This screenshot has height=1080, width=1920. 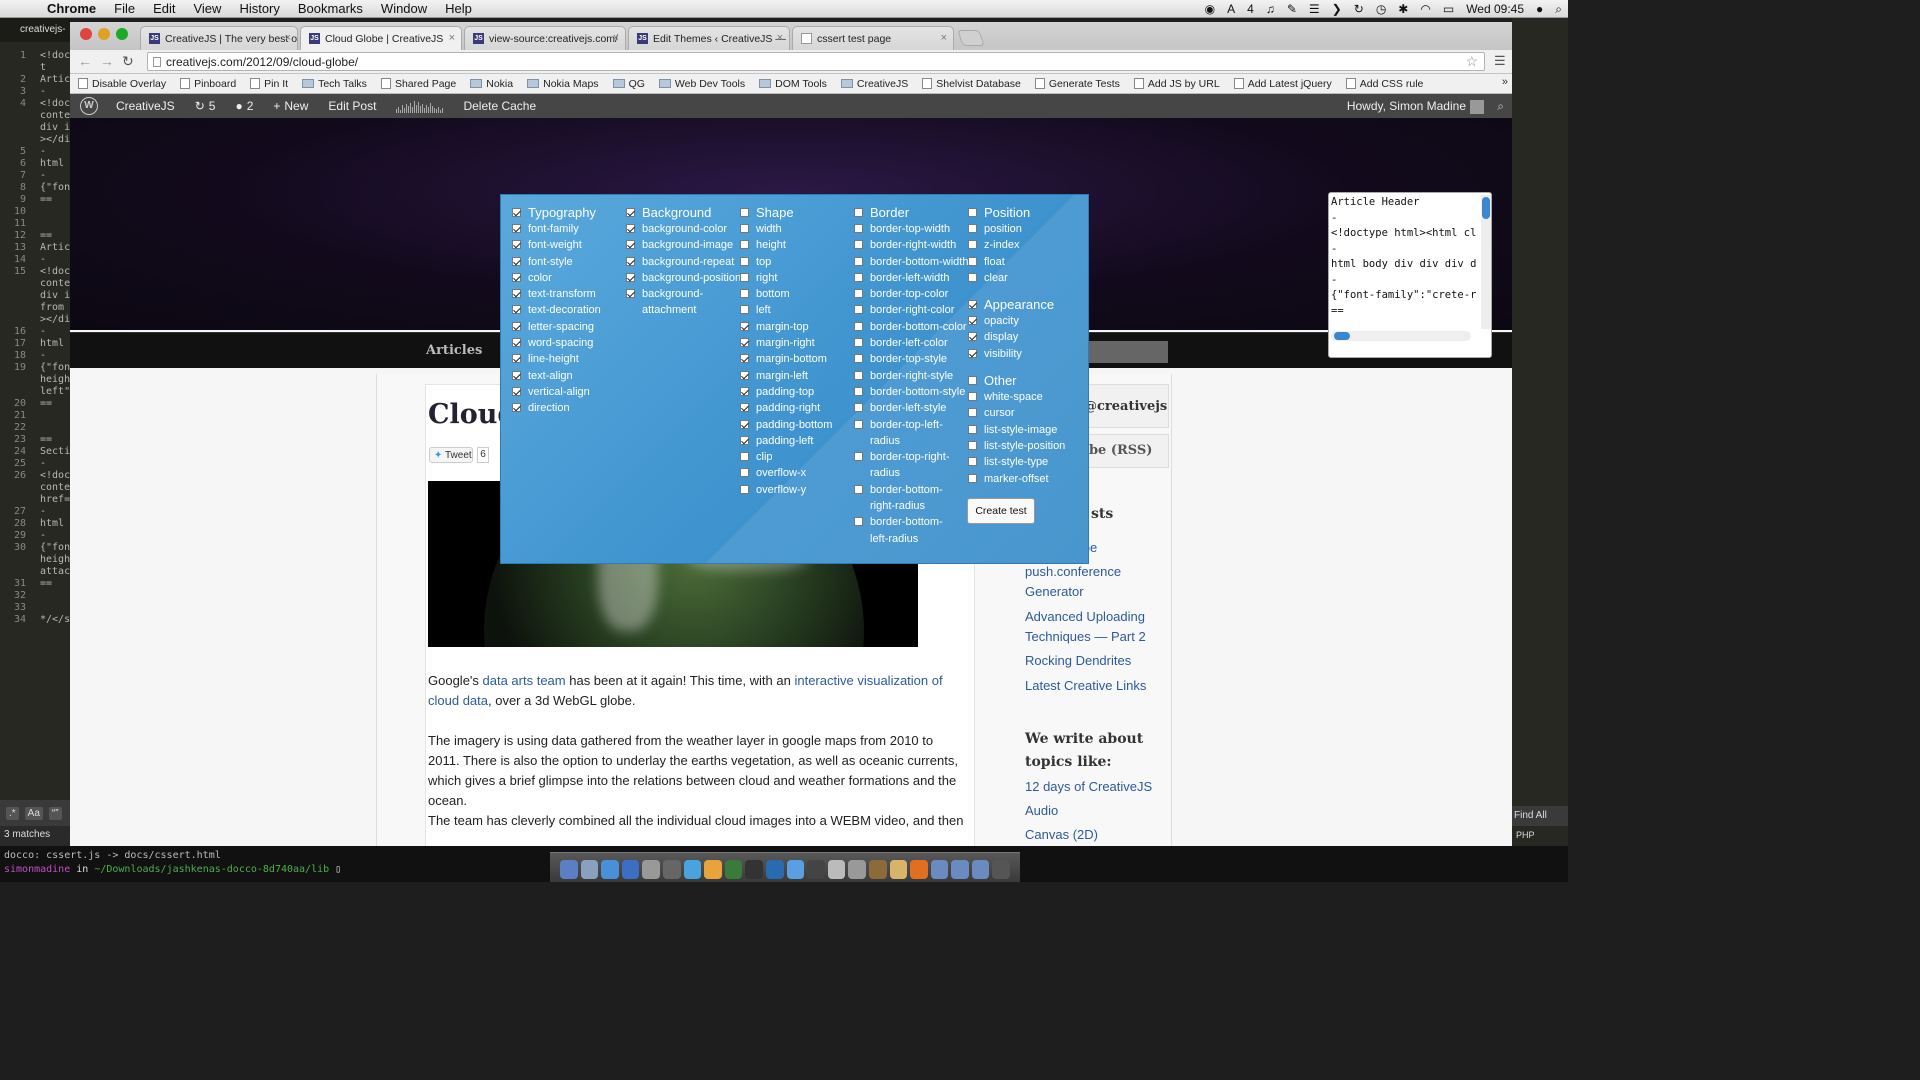 What do you see at coordinates (780, 408) in the screenshot?
I see `property-checkbox-row: padding-right` at bounding box center [780, 408].